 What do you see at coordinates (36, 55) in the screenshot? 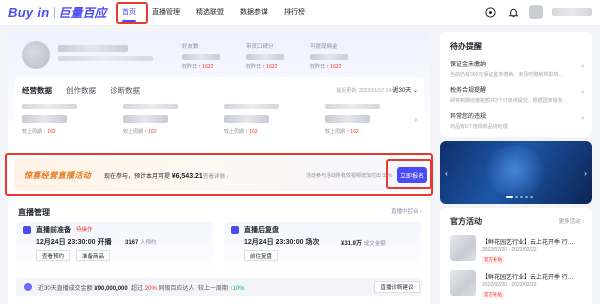
I see `profile-avatar` at bounding box center [36, 55].